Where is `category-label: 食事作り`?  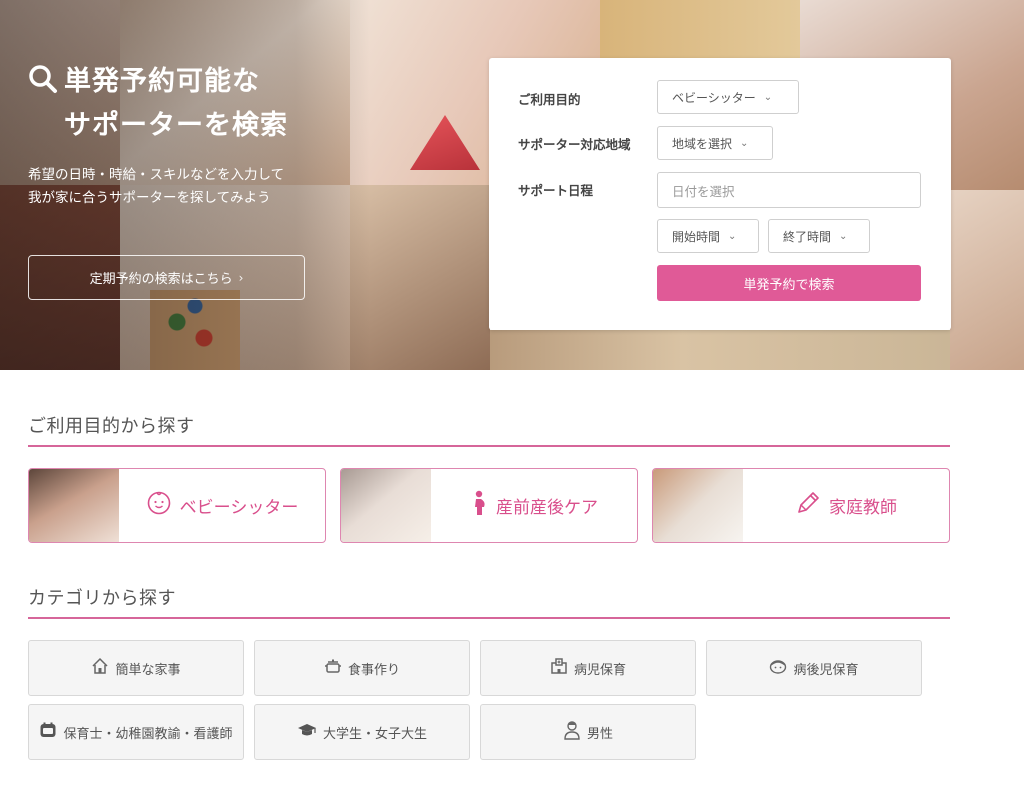 category-label: 食事作り is located at coordinates (373, 670).